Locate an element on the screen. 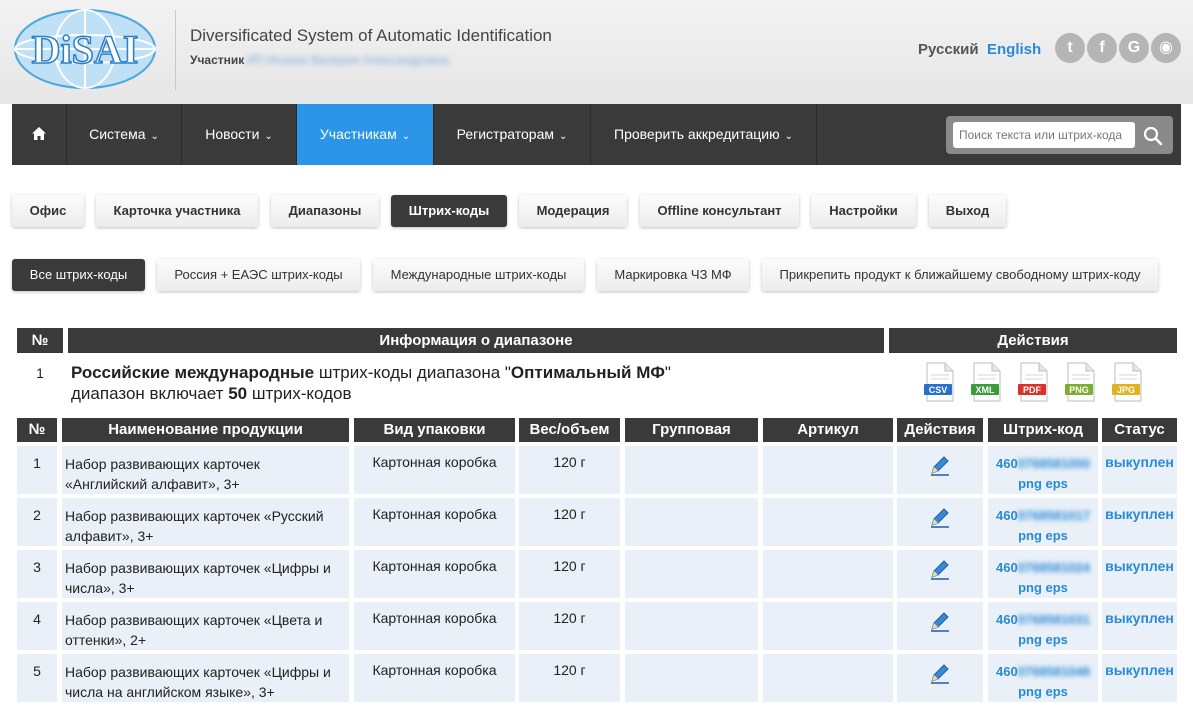 The image size is (1193, 709). row-4-article is located at coordinates (828, 626).